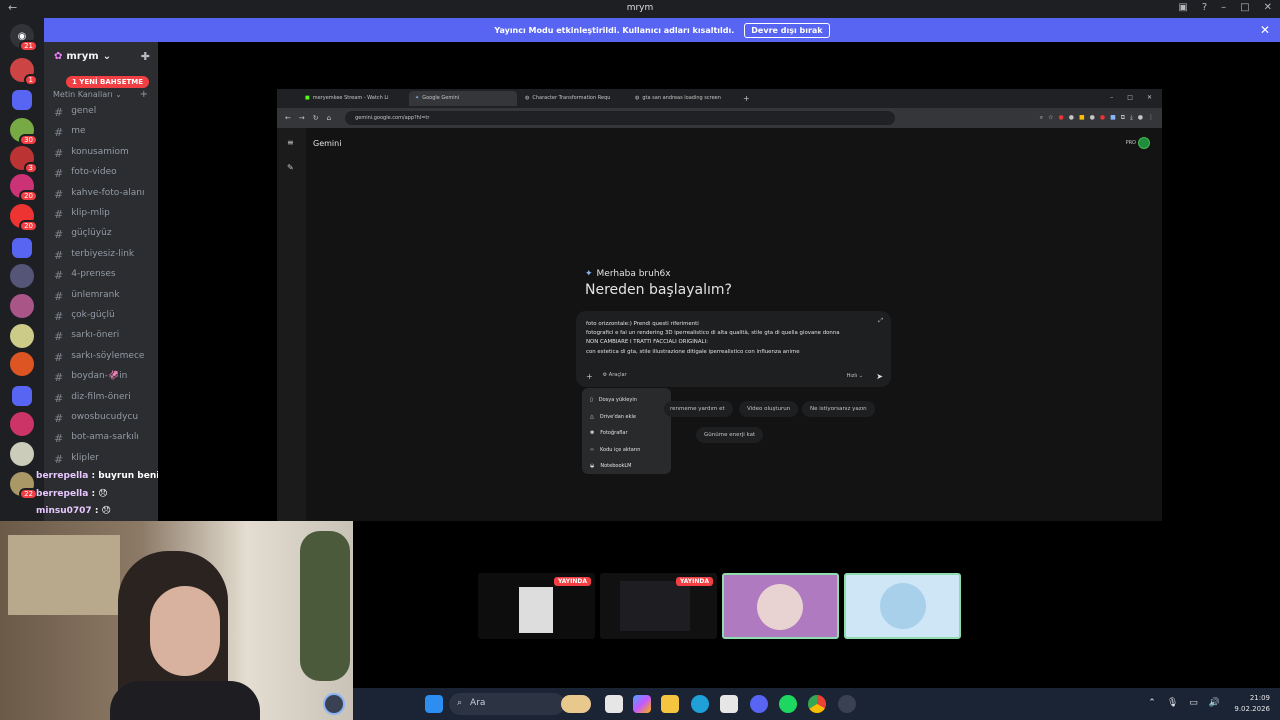 Image resolution: width=1280 pixels, height=720 pixels. Describe the element at coordinates (626, 417) in the screenshot. I see `menu-item-drive: △ Drive'dan ekle` at that location.